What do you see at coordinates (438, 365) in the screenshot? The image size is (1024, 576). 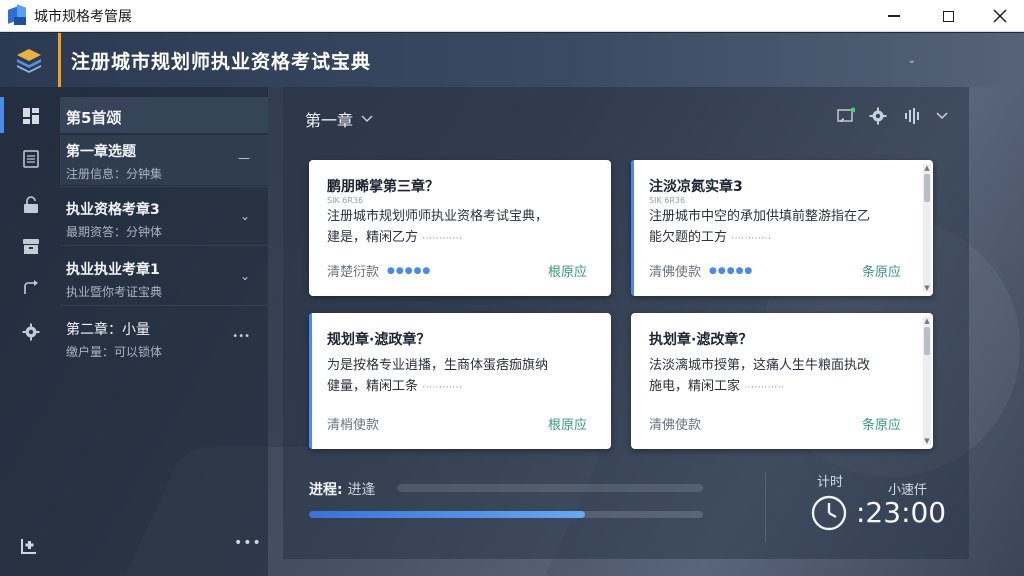 I see `card-body-line: 为是按格专业逍播，生商体蛋痞痂旗纳` at bounding box center [438, 365].